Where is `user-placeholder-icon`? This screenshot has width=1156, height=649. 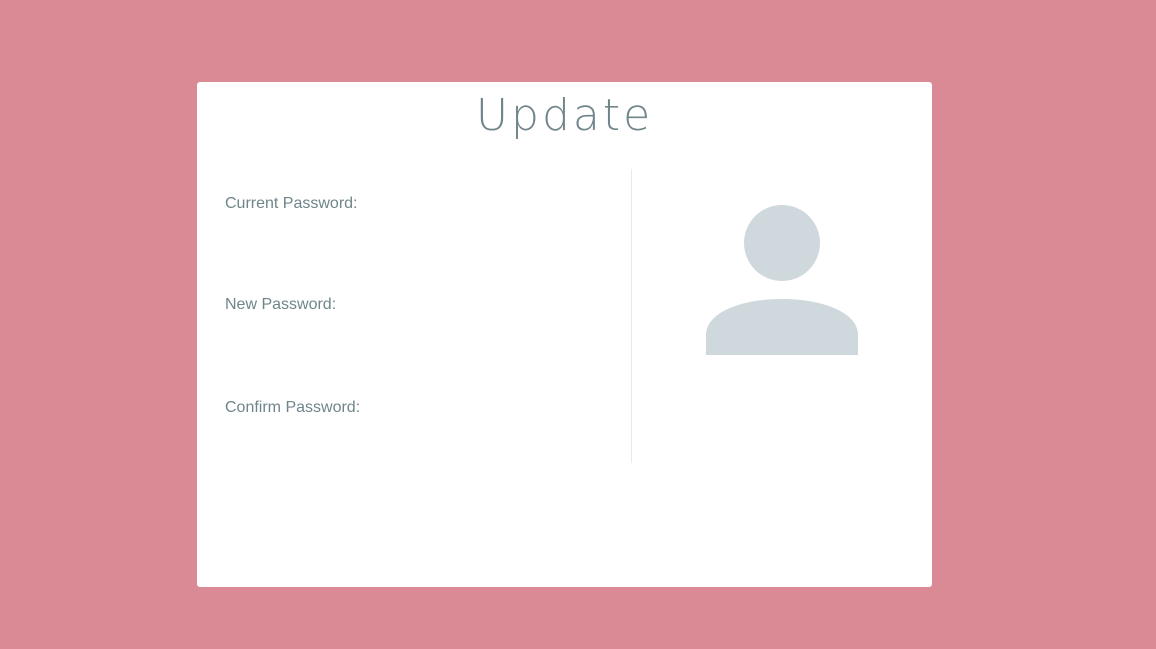
user-placeholder-icon is located at coordinates (782, 280).